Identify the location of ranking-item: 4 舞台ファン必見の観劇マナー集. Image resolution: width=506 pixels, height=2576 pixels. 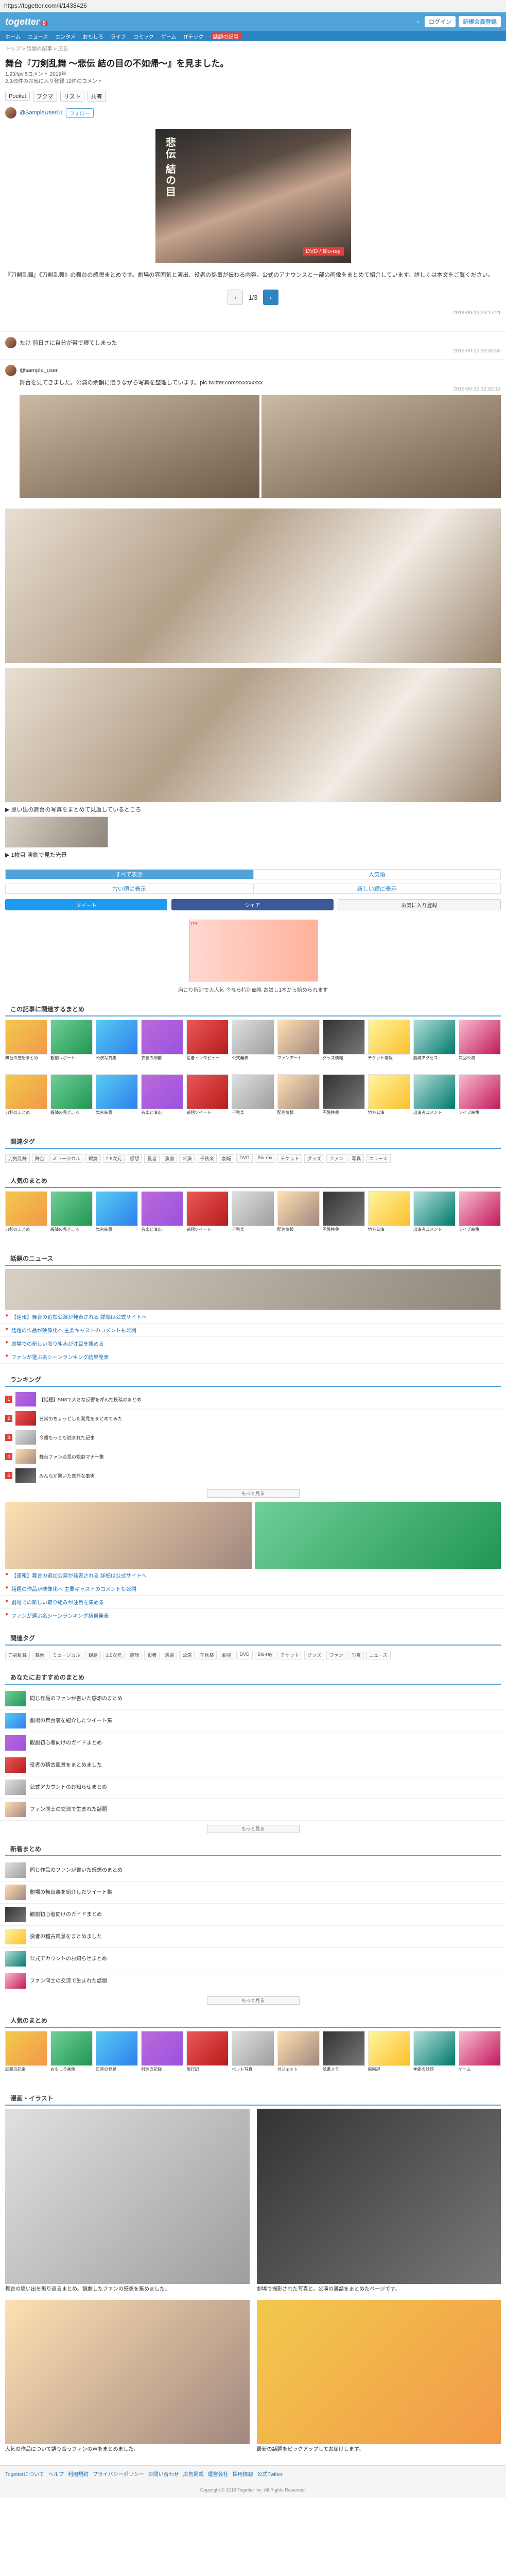
(253, 1456).